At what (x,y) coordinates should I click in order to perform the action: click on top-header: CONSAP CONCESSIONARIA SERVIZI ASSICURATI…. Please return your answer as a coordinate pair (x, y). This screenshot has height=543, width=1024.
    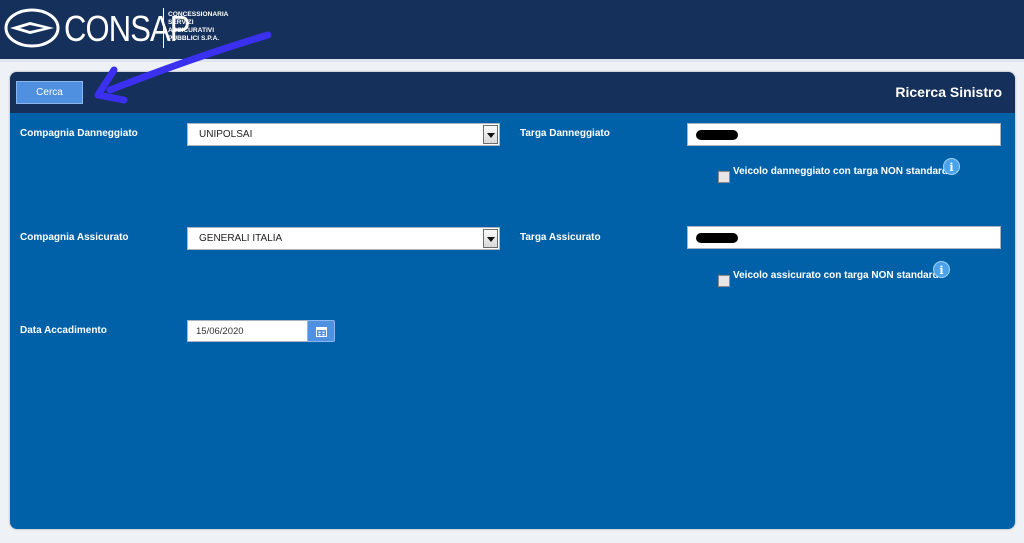
    Looking at the image, I should click on (512, 29).